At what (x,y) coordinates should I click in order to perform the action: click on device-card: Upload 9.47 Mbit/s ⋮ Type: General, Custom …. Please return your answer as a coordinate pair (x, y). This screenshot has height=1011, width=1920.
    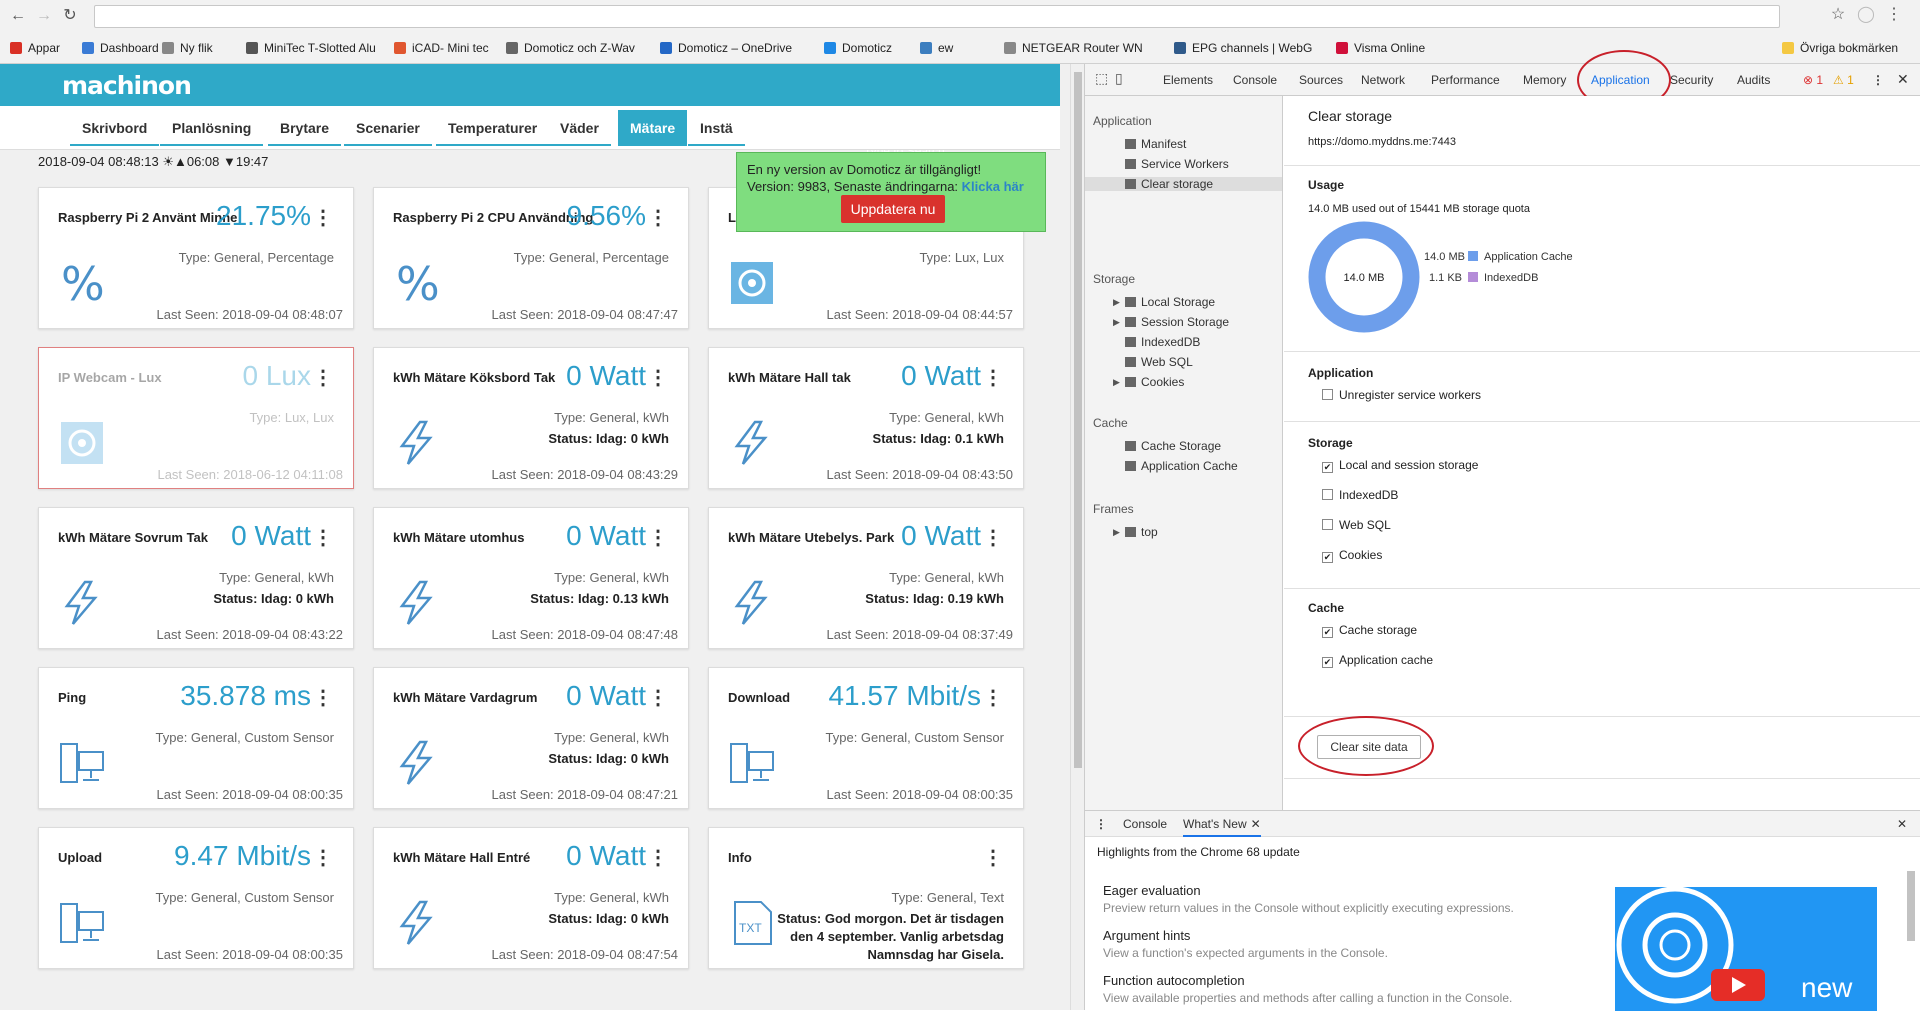
    Looking at the image, I should click on (196, 898).